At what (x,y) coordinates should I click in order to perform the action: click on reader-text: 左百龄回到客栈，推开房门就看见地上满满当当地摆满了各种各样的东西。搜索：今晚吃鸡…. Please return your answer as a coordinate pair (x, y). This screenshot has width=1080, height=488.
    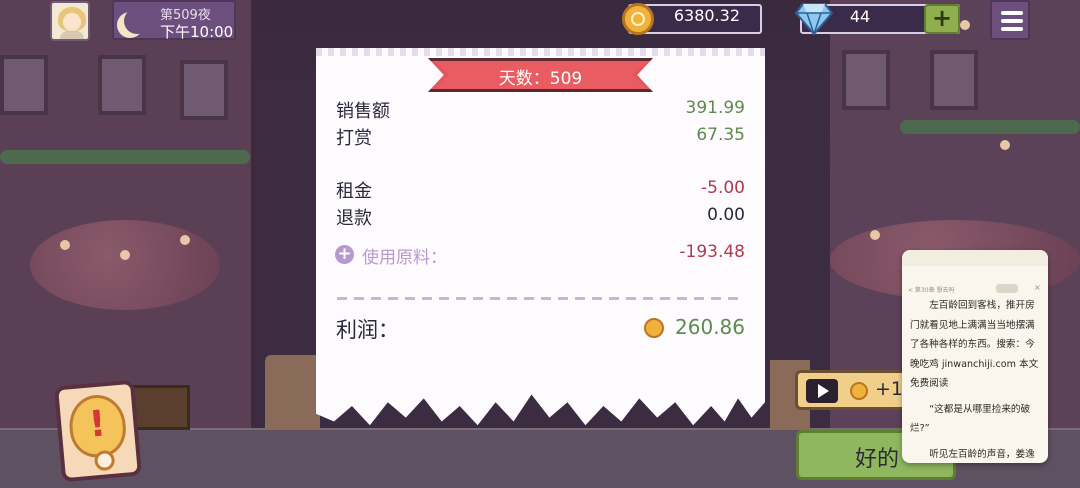
    Looking at the image, I should click on (976, 379).